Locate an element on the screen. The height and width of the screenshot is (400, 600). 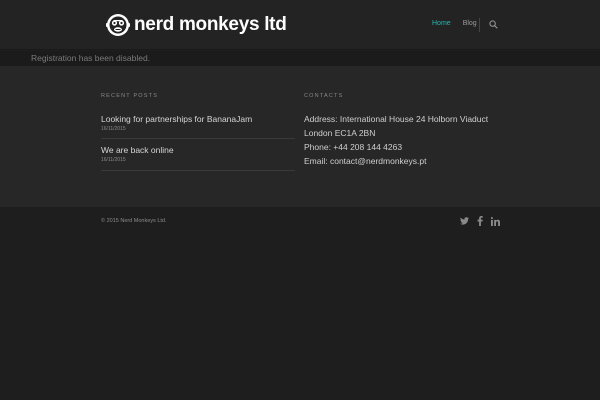
search-icon is located at coordinates (493, 24).